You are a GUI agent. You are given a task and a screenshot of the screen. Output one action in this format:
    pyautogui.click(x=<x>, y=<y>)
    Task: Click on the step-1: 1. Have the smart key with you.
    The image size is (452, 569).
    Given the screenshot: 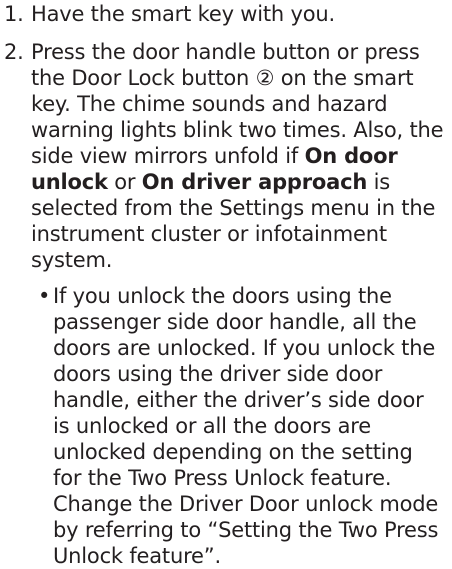 What is the action you would take?
    pyautogui.click(x=226, y=14)
    